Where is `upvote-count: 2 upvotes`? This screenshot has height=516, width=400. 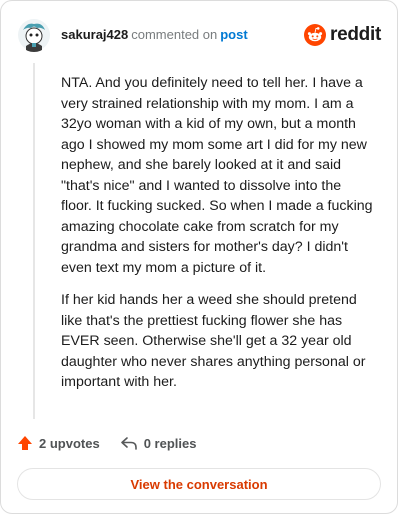 upvote-count: 2 upvotes is located at coordinates (69, 443).